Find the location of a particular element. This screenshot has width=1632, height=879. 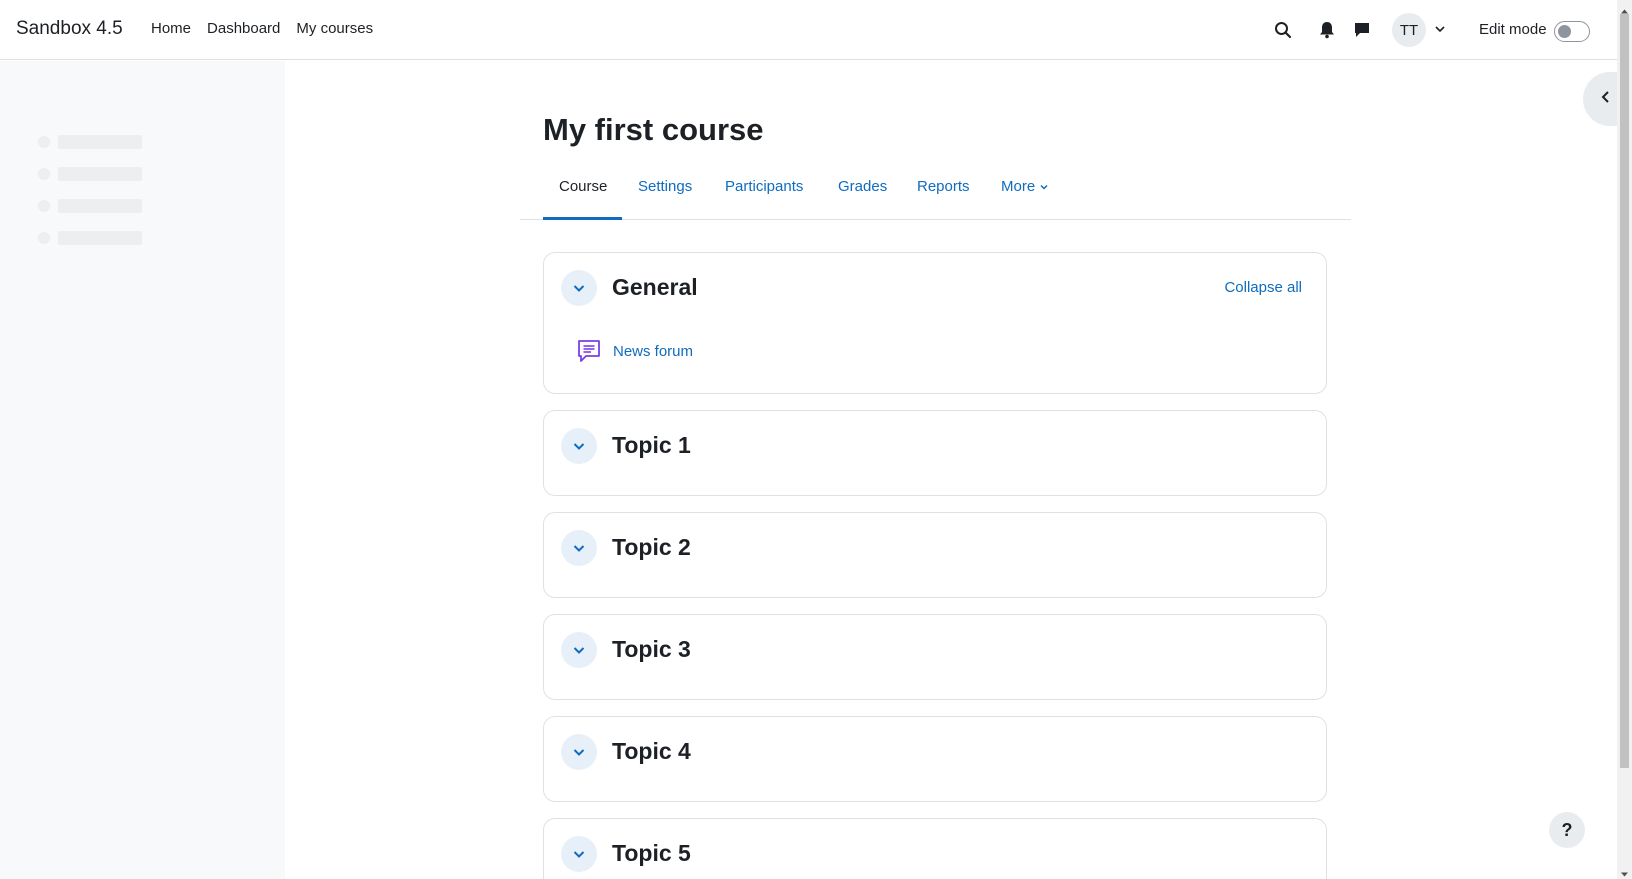

scrollbar-thumb is located at coordinates (1624, 391).